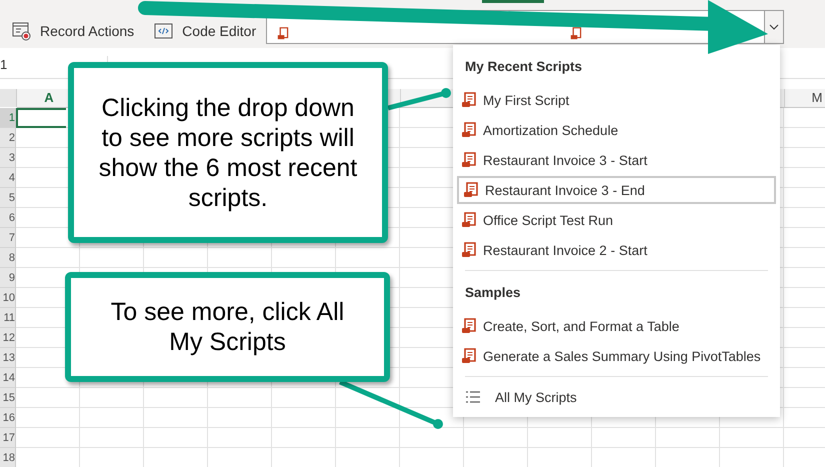 This screenshot has width=825, height=467. I want to click on row-header: 16, so click(8, 418).